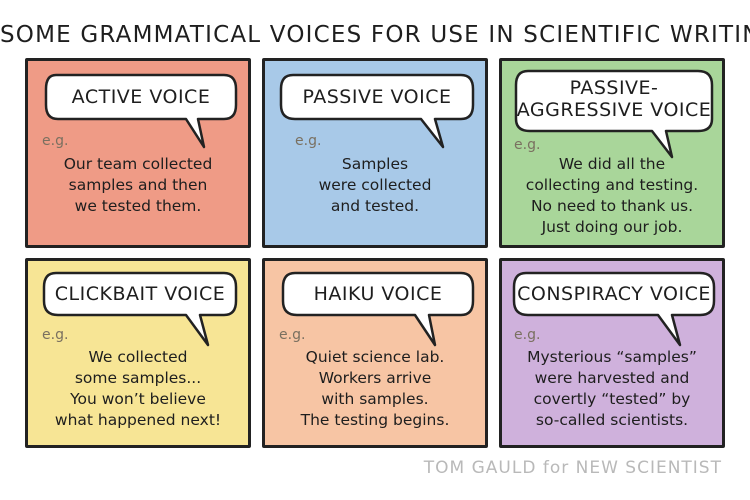  What do you see at coordinates (141, 97) in the screenshot?
I see `panel-heading: ACTIVE VOICE` at bounding box center [141, 97].